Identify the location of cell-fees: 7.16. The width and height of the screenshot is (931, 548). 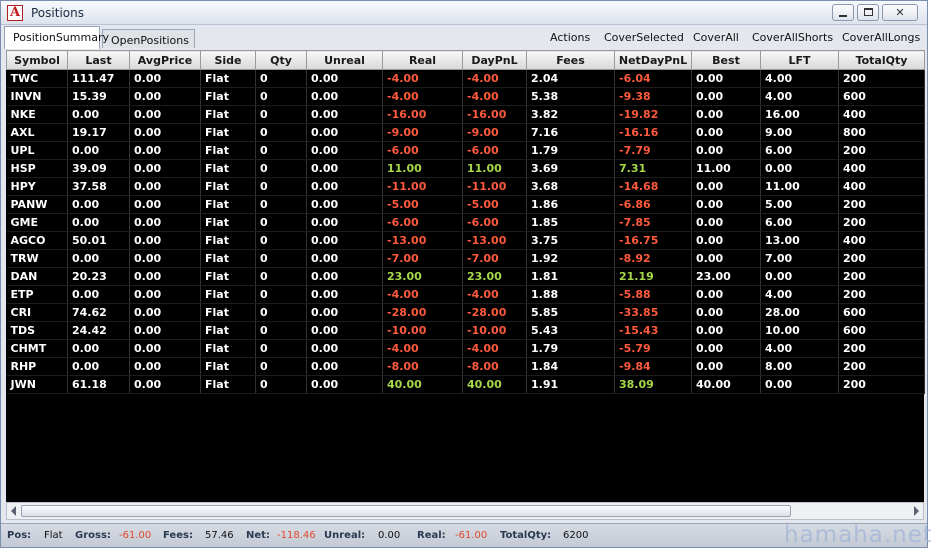
(570, 132).